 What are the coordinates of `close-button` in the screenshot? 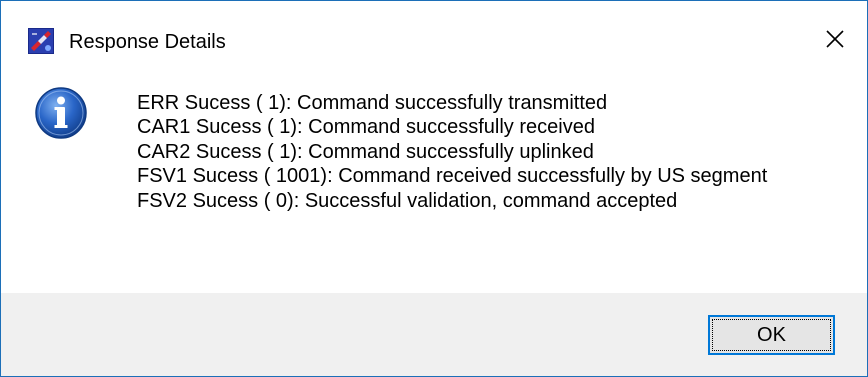 It's located at (835, 39).